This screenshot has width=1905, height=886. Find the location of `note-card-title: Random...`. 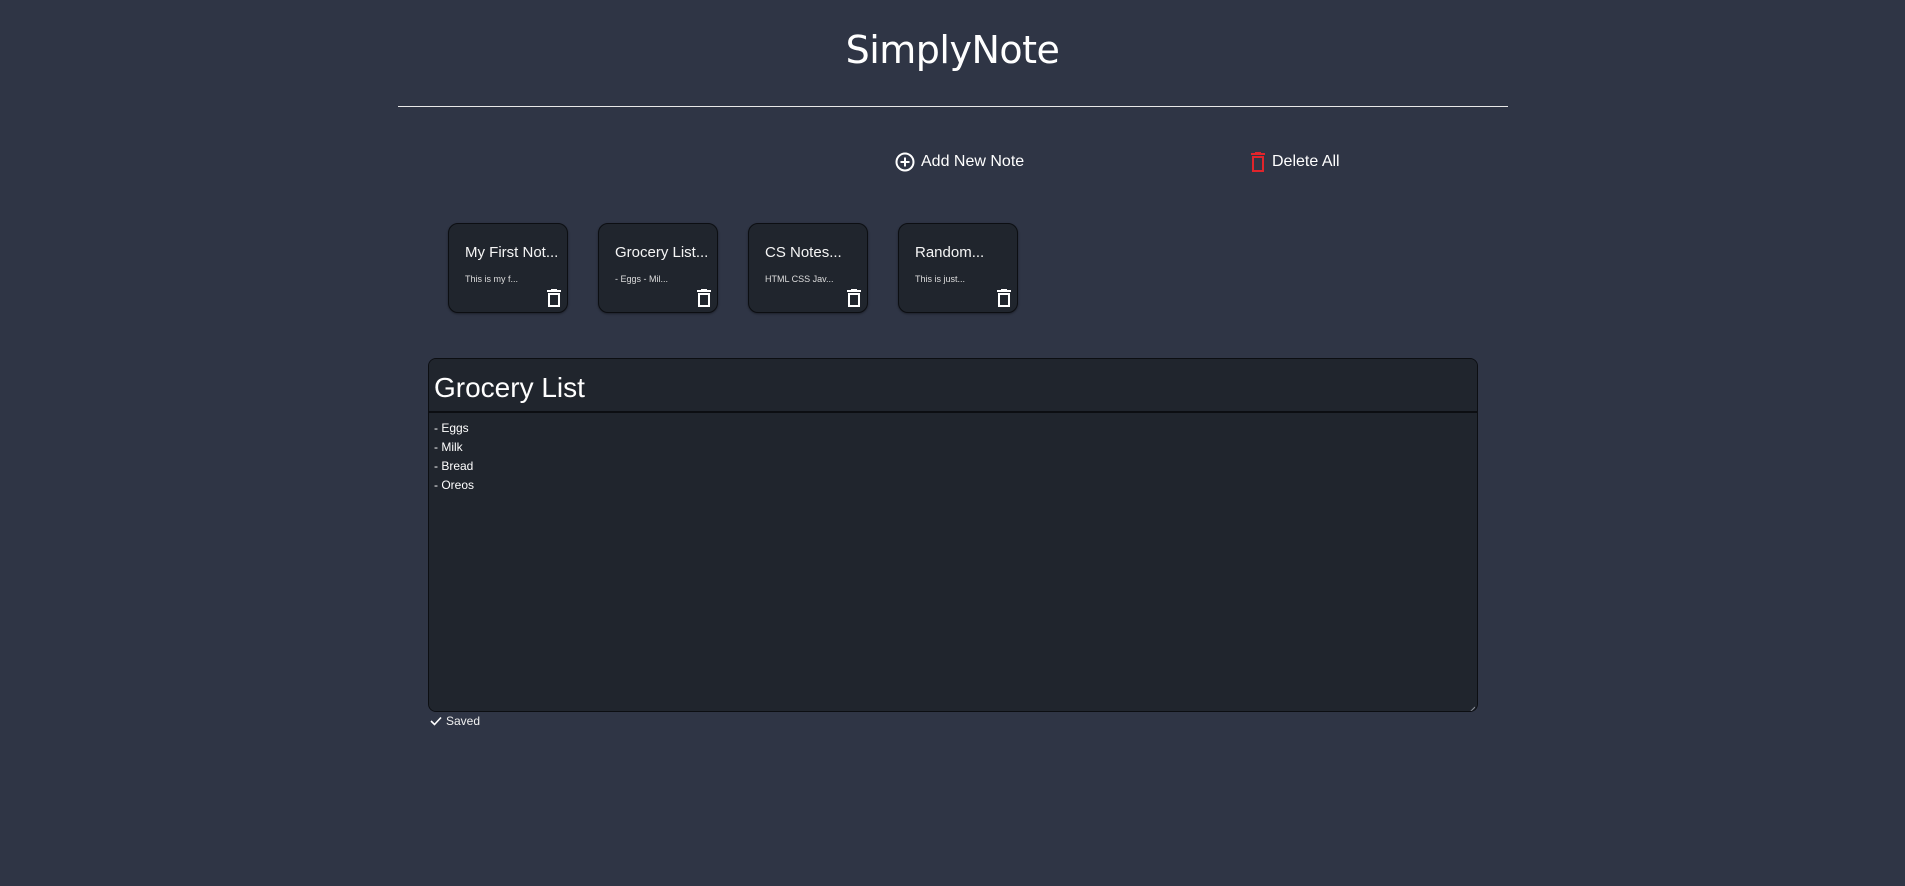

note-card-title: Random... is located at coordinates (950, 252).